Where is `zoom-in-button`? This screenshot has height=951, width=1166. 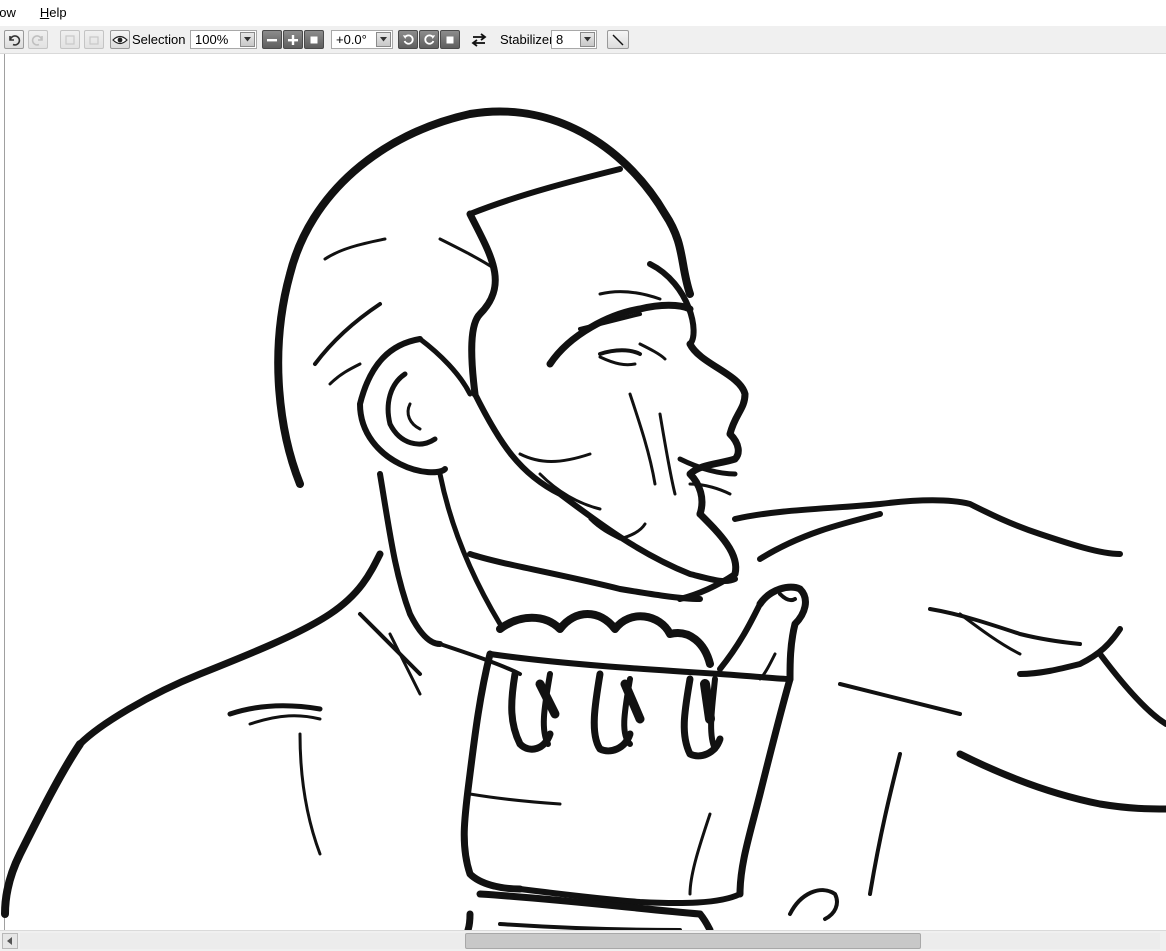 zoom-in-button is located at coordinates (293, 39).